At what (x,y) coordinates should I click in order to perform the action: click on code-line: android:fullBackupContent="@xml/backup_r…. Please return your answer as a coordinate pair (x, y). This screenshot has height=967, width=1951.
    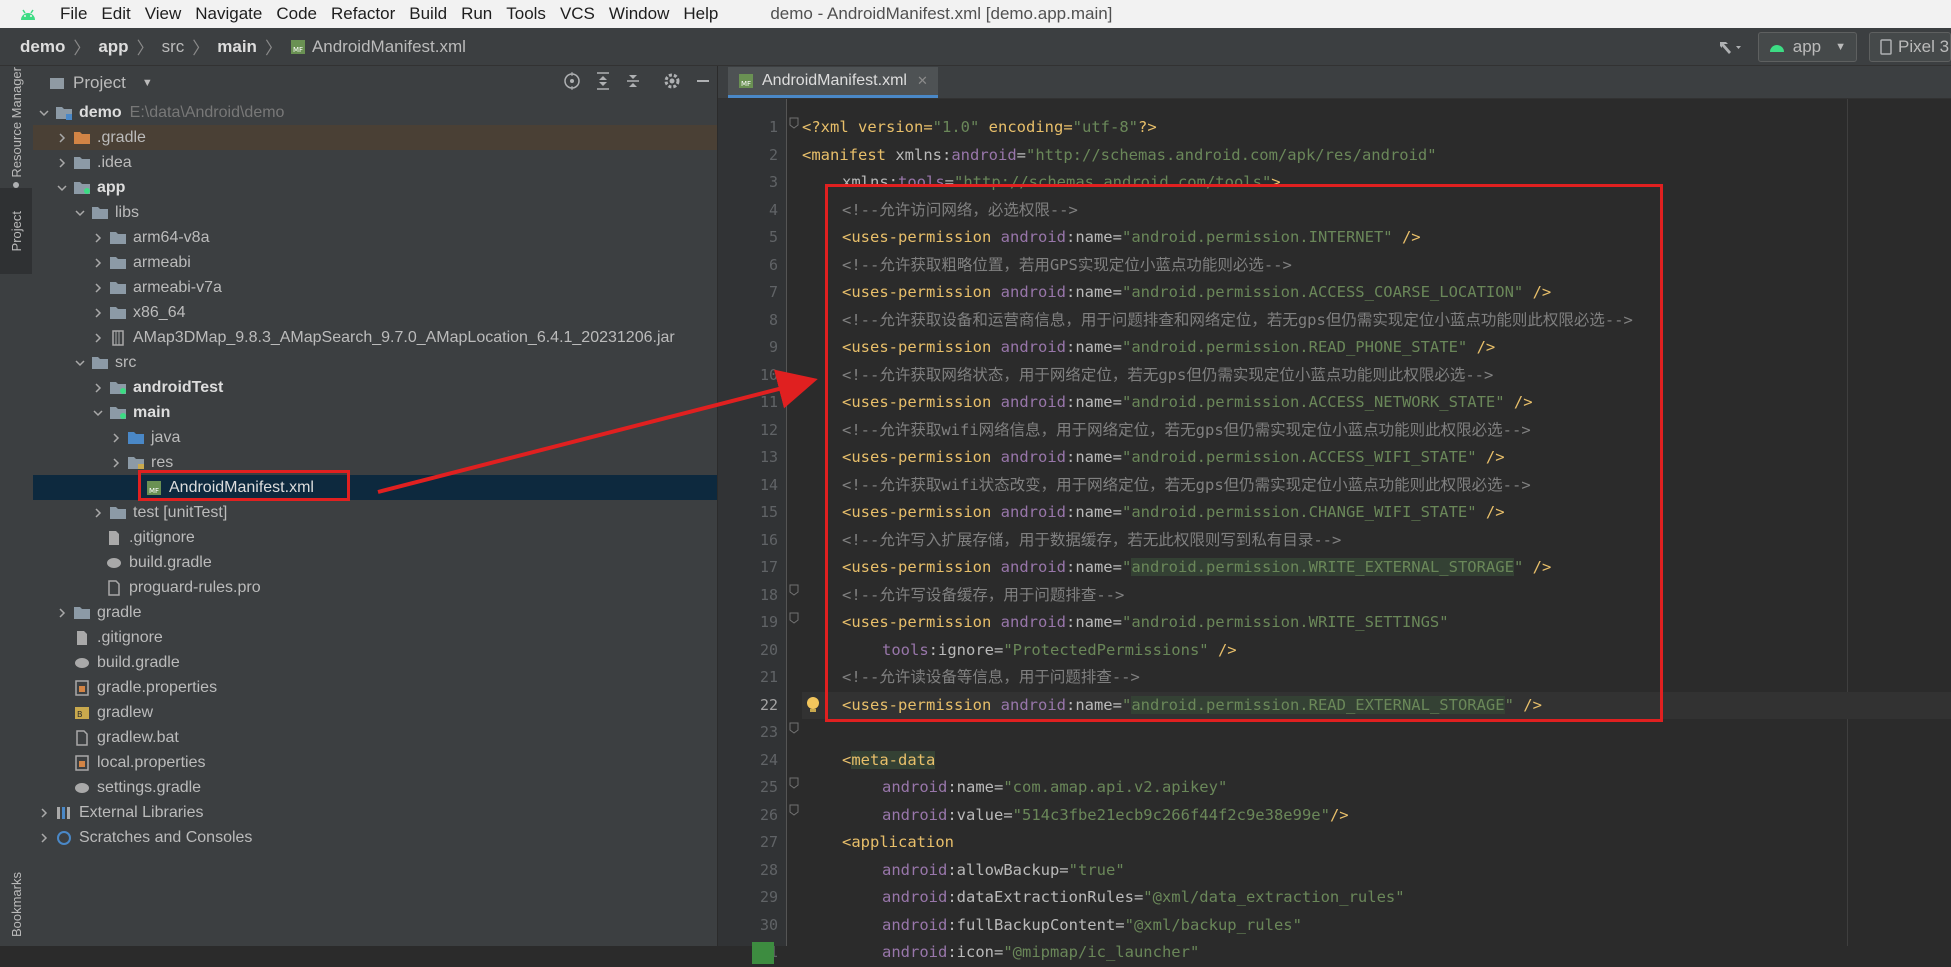
    Looking at the image, I should click on (1376, 926).